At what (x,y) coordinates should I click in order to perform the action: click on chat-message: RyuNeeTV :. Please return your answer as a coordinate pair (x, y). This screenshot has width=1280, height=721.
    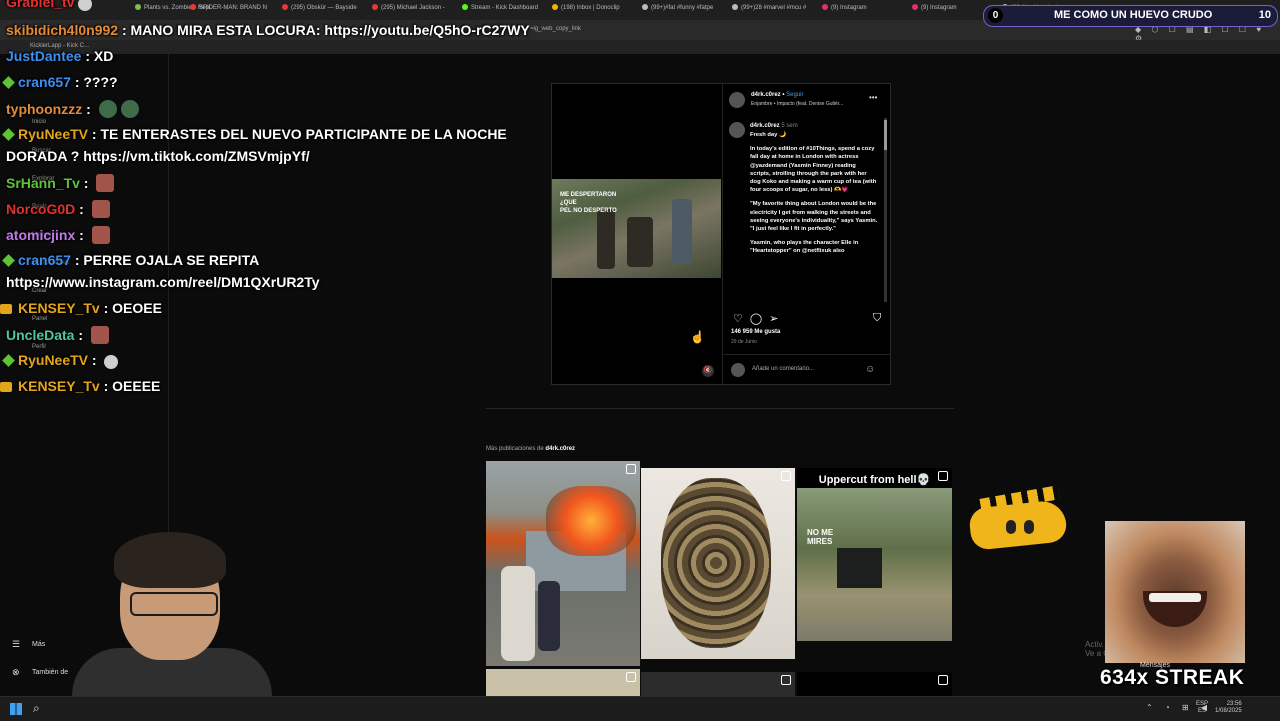
    Looking at the image, I should click on (59, 360).